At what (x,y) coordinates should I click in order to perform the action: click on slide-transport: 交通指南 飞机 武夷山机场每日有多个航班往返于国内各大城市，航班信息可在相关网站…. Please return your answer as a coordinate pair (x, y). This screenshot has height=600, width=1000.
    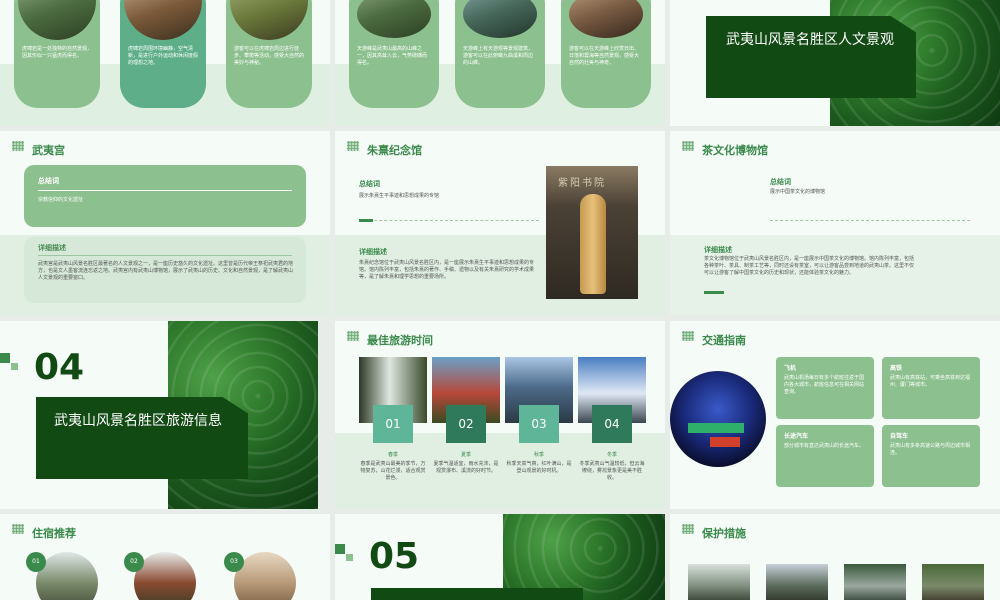
    Looking at the image, I should click on (835, 415).